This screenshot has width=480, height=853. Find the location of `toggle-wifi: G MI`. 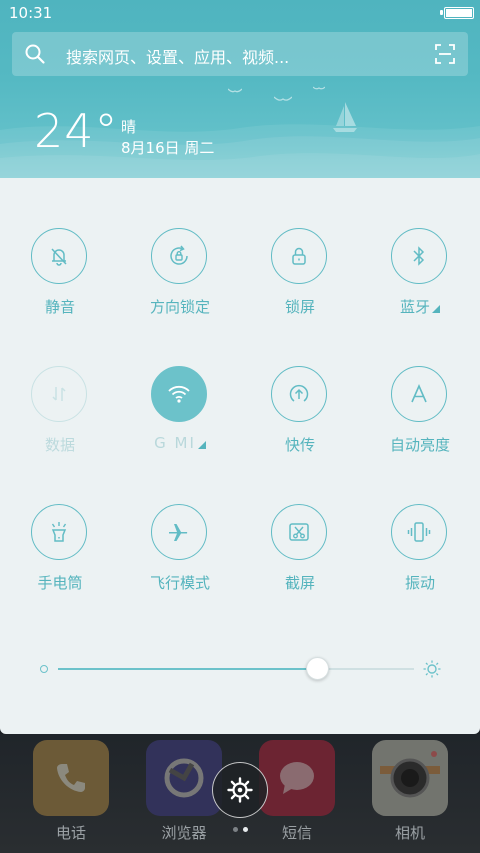

toggle-wifi: G MI is located at coordinates (180, 384).